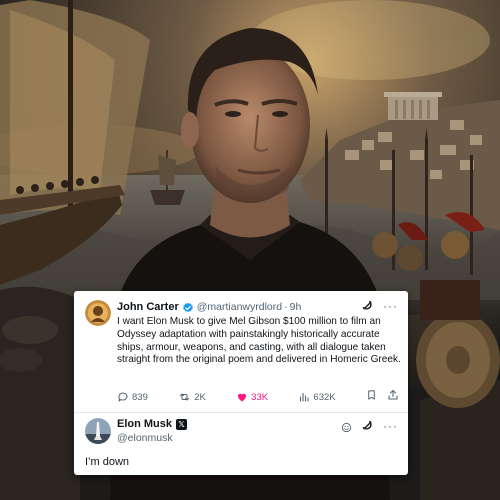  I want to click on author-avatar-image, so click(98, 313).